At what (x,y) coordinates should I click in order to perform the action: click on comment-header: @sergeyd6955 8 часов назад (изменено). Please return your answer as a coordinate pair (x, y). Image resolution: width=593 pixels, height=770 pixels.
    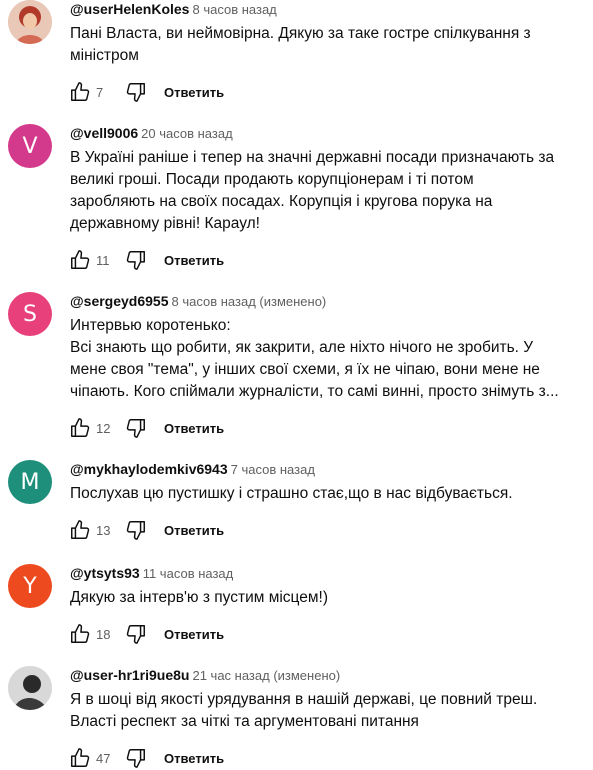
    Looking at the image, I should click on (327, 301).